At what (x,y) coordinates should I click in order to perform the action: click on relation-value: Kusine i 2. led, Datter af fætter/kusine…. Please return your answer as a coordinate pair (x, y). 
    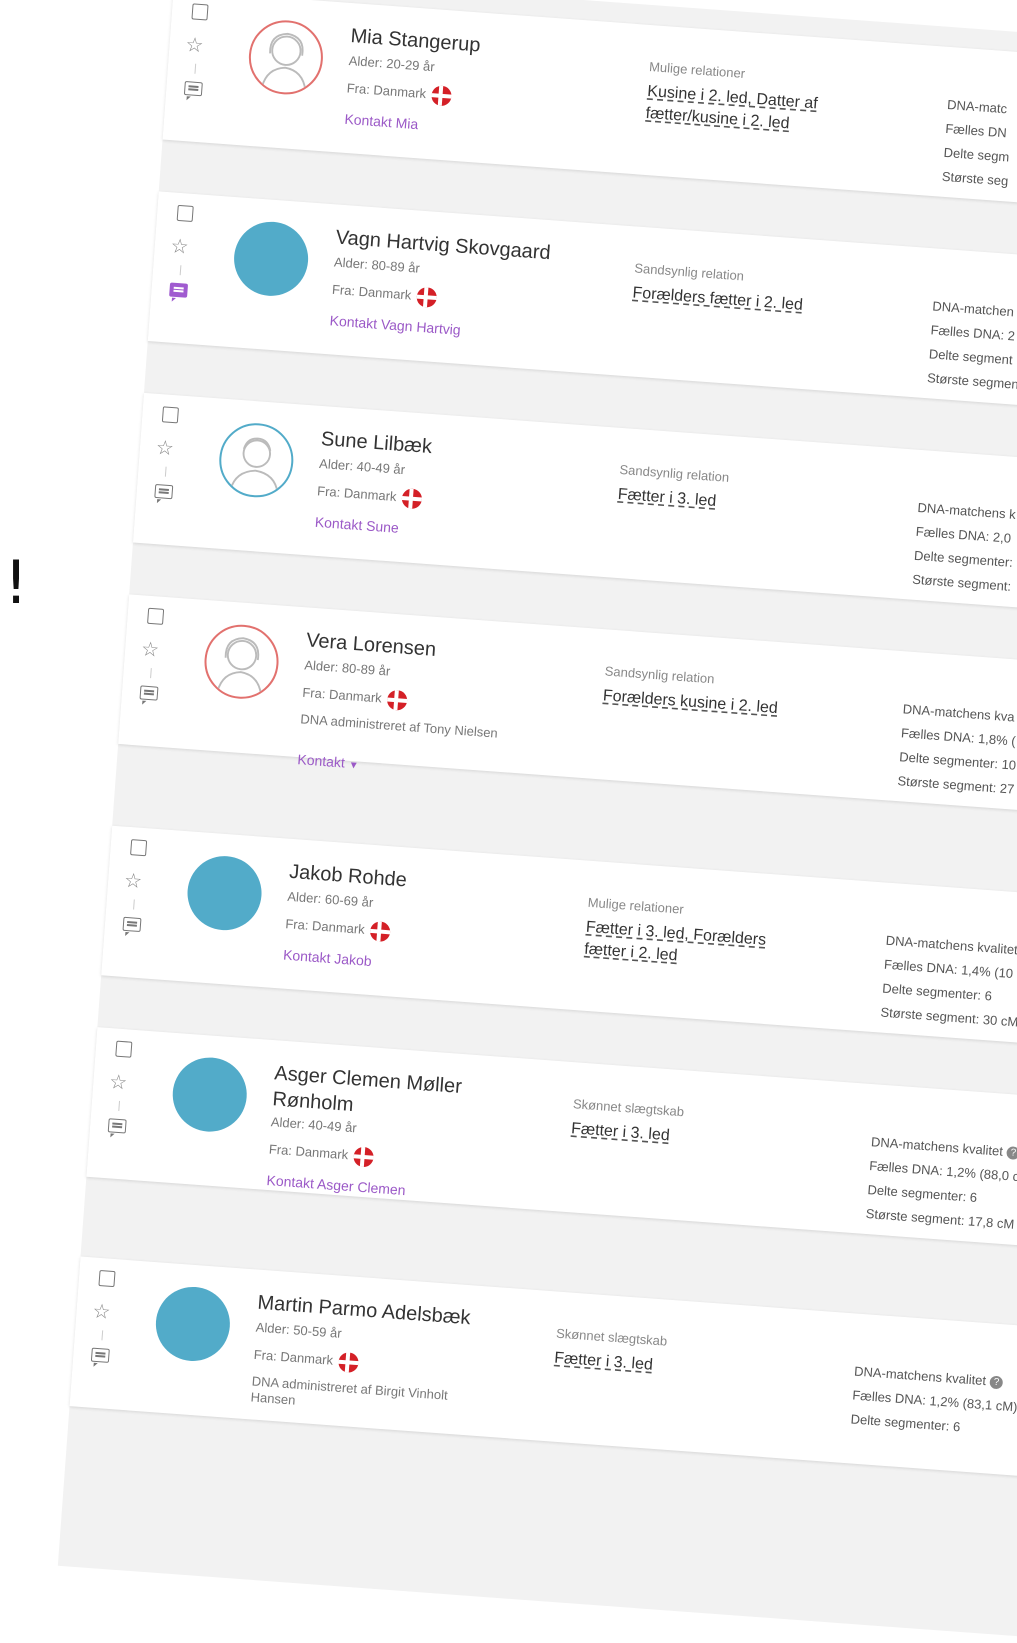
    Looking at the image, I should click on (751, 110).